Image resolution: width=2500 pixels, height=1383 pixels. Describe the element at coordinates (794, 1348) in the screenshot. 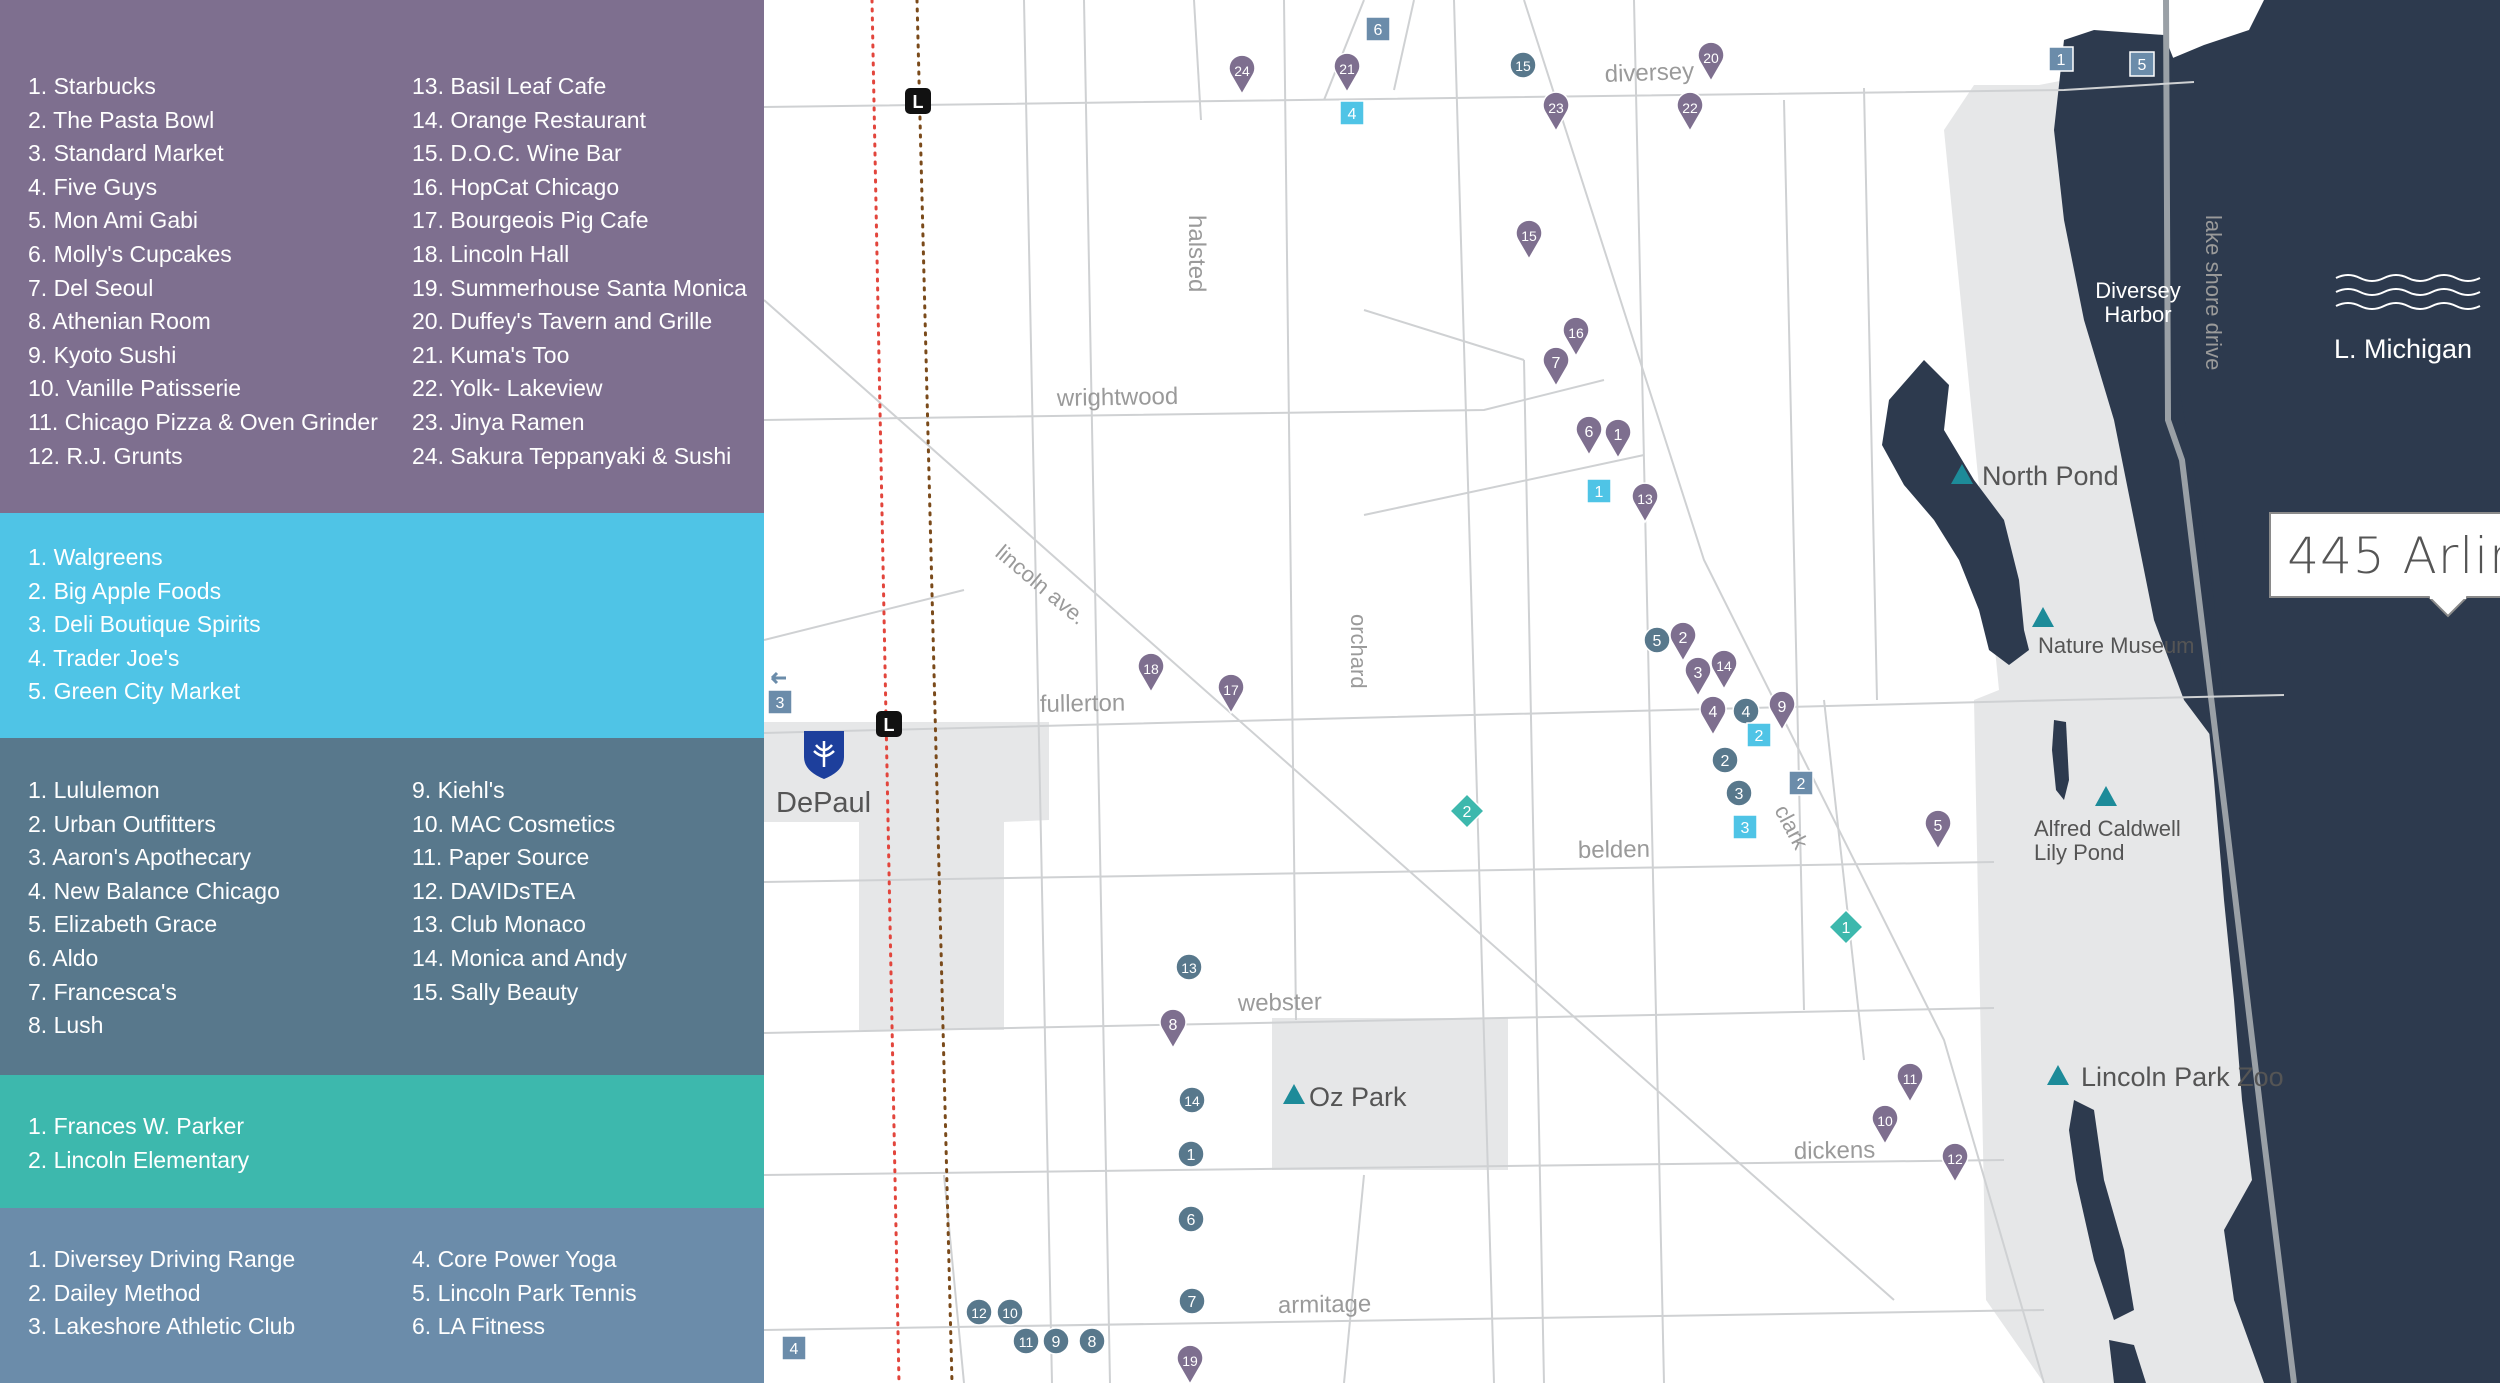

I see `fitness-marker: 4` at that location.